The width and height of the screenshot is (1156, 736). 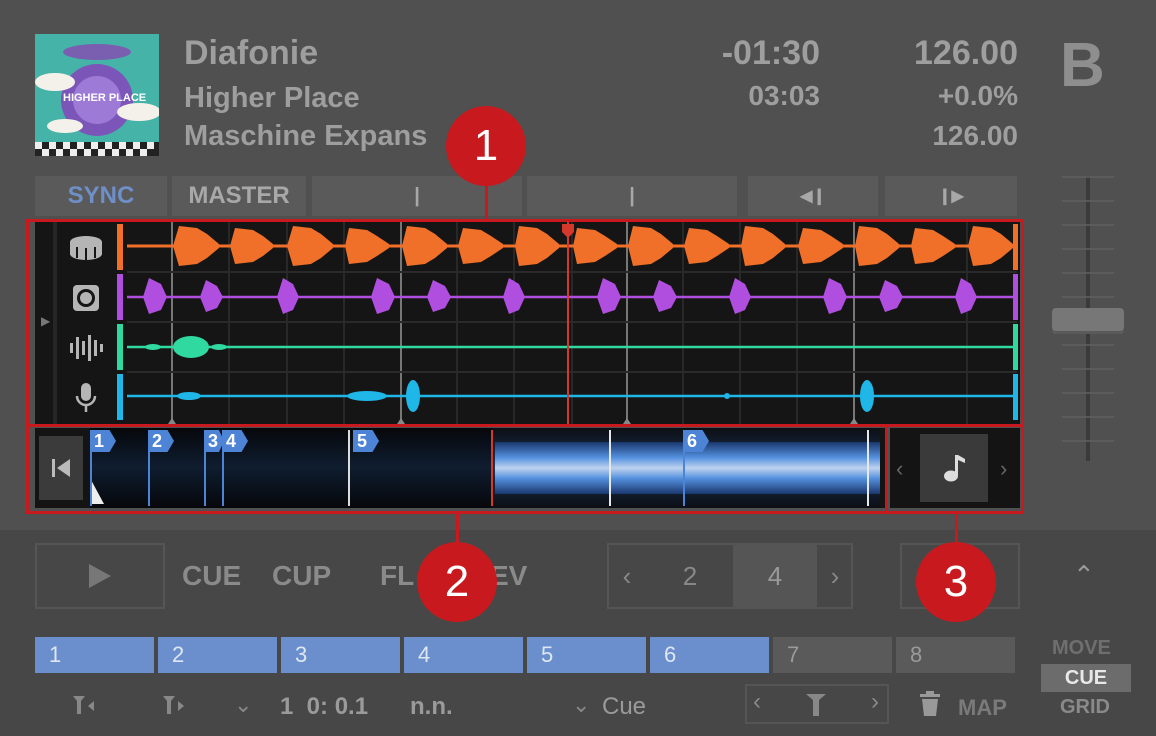 What do you see at coordinates (1082, 65) in the screenshot?
I see `deck-letter: B` at bounding box center [1082, 65].